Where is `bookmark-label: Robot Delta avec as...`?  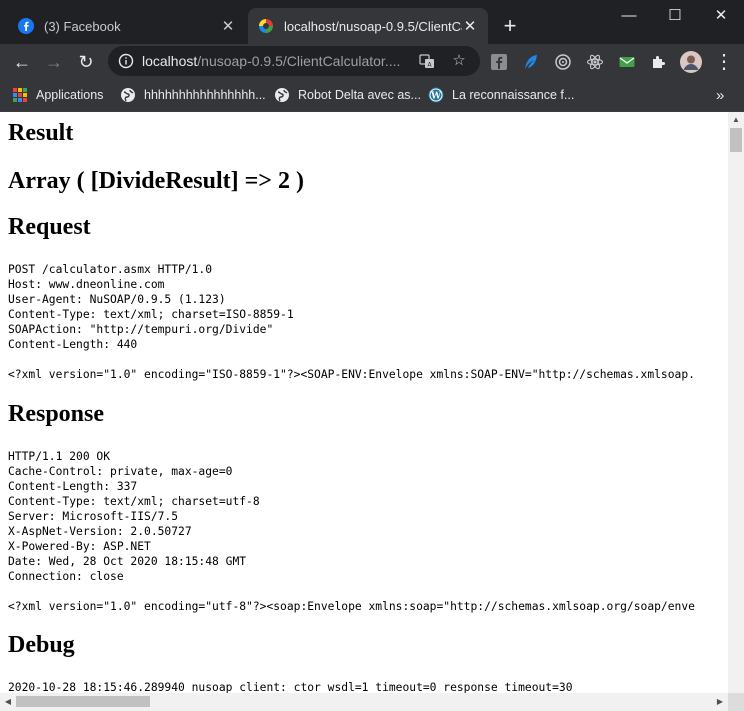 bookmark-label: Robot Delta avec as... is located at coordinates (359, 95).